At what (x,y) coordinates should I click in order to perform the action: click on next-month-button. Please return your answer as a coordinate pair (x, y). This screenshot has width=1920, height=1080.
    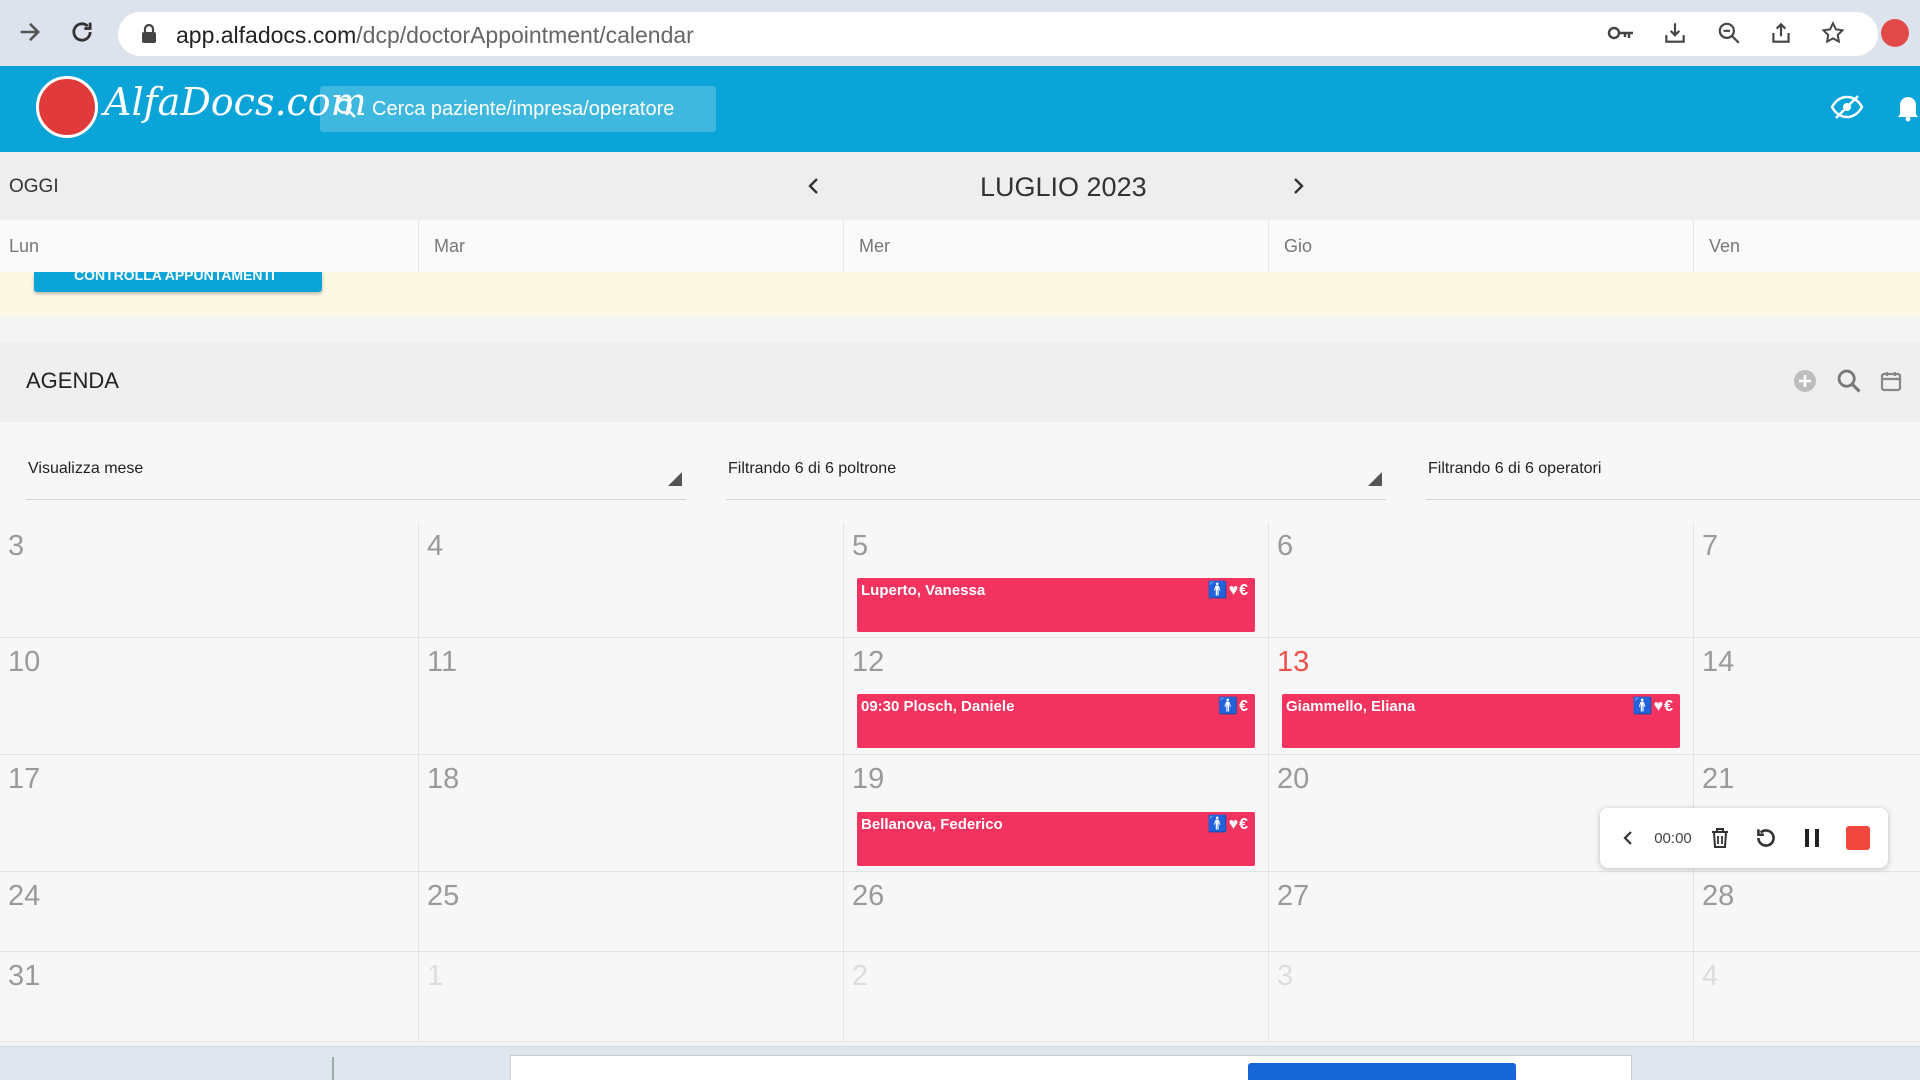
    Looking at the image, I should click on (1298, 186).